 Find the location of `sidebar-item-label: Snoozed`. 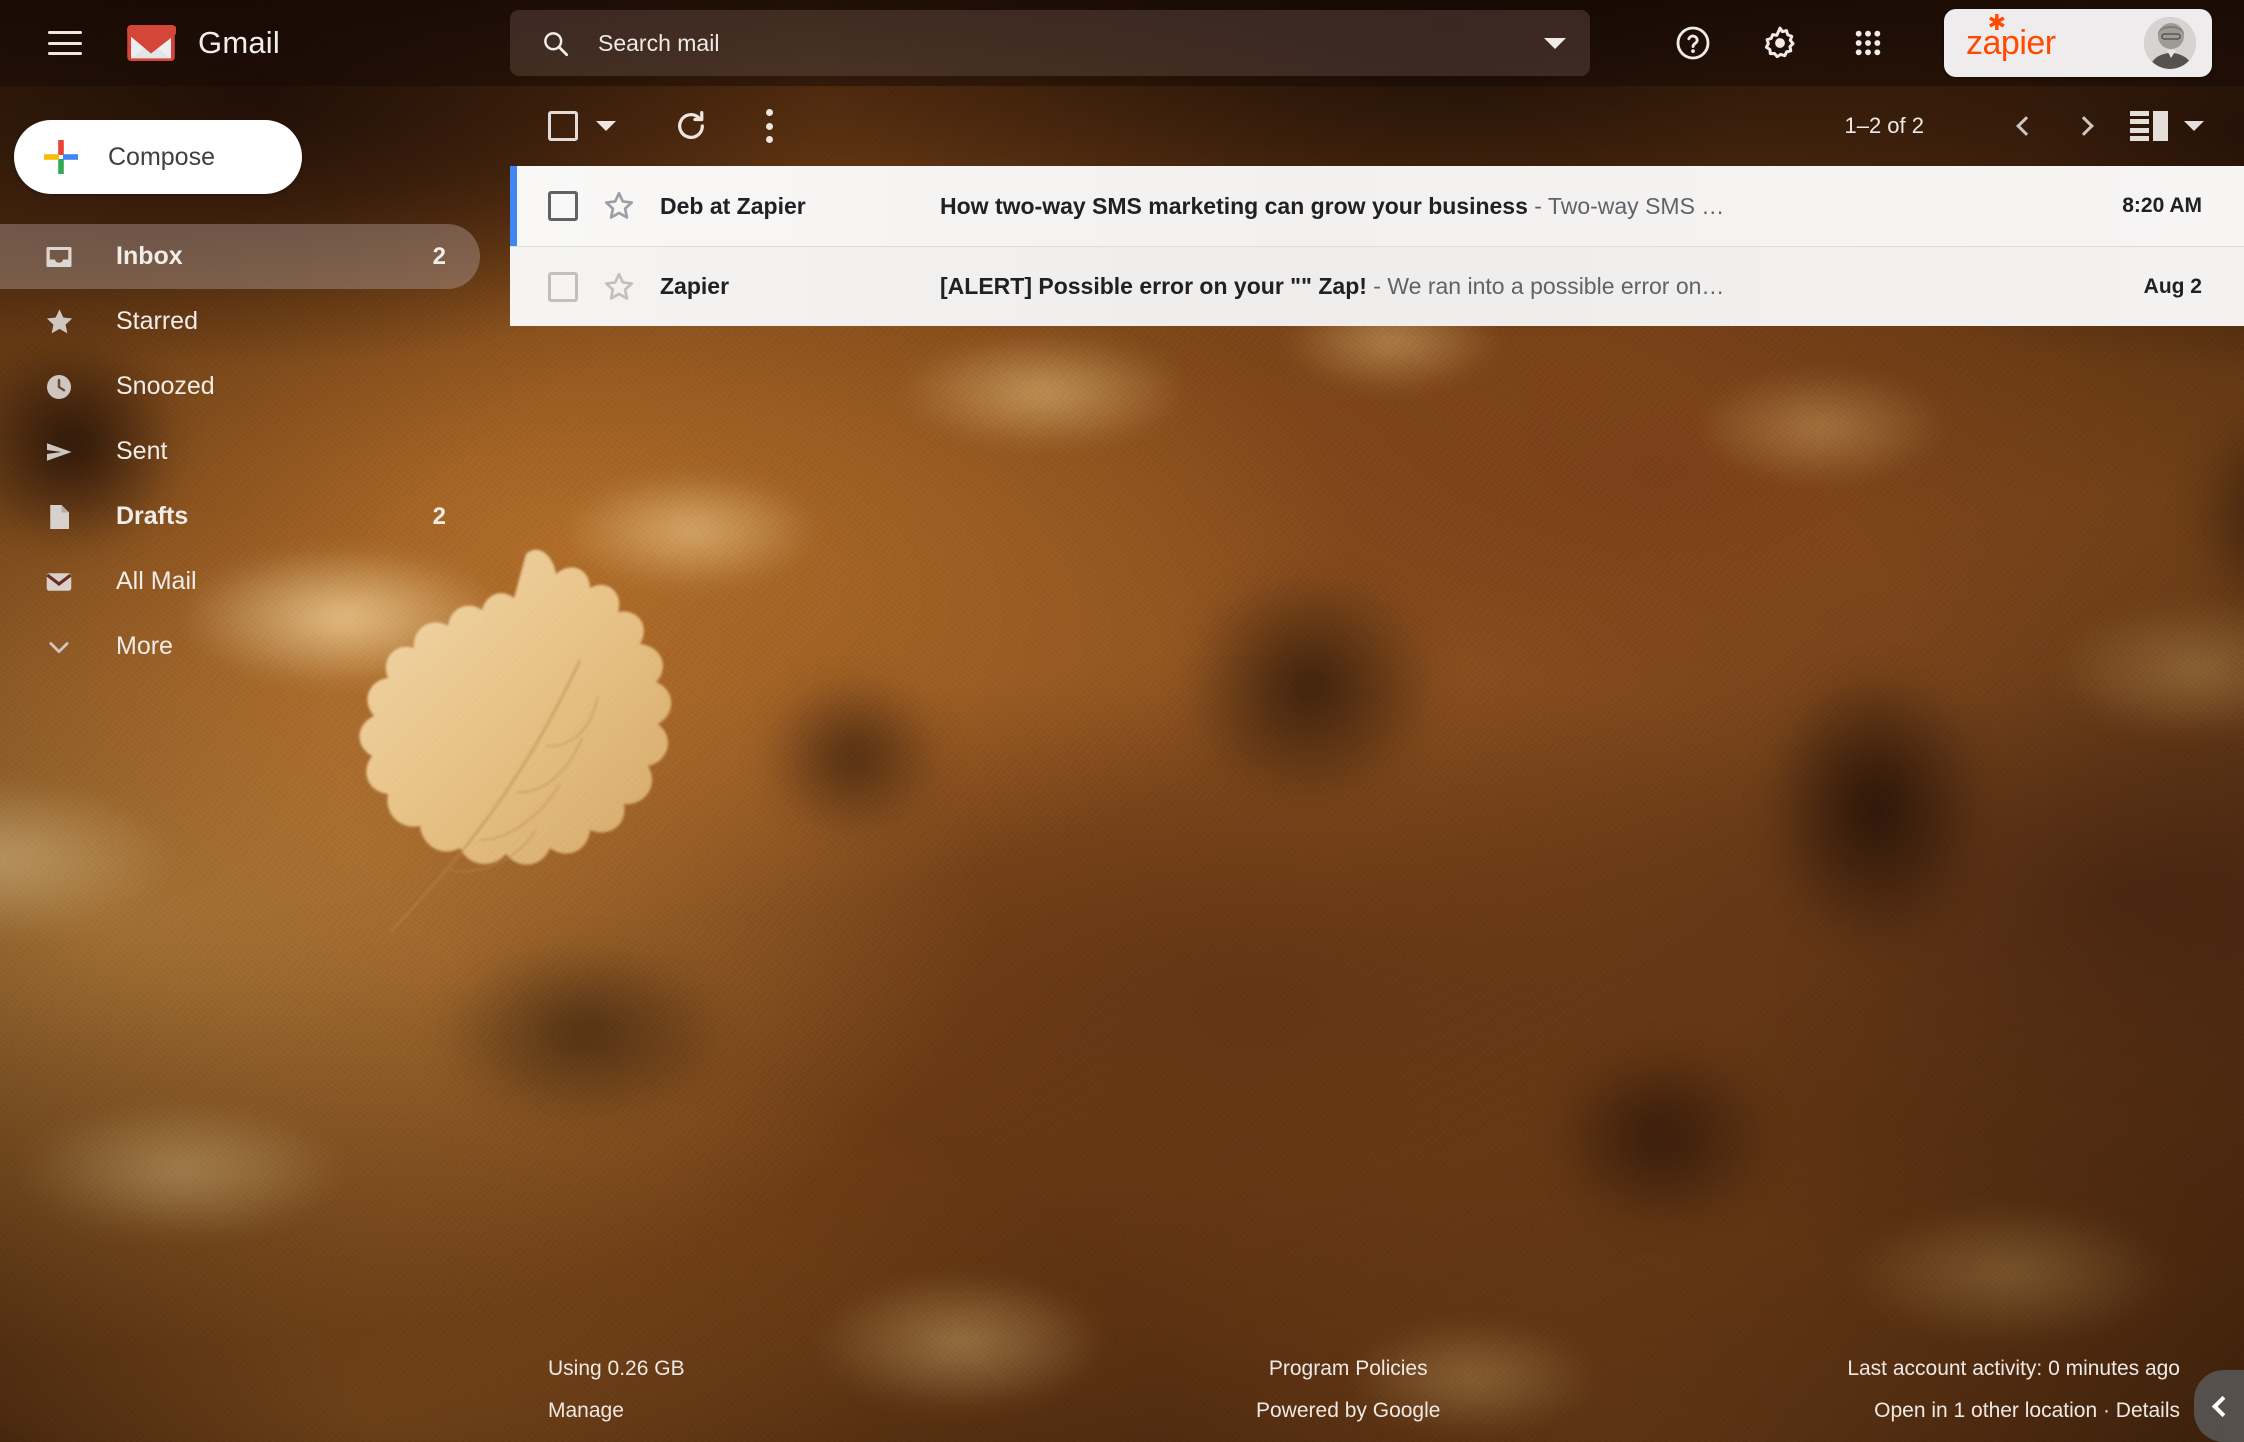

sidebar-item-label: Snoozed is located at coordinates (165, 386).